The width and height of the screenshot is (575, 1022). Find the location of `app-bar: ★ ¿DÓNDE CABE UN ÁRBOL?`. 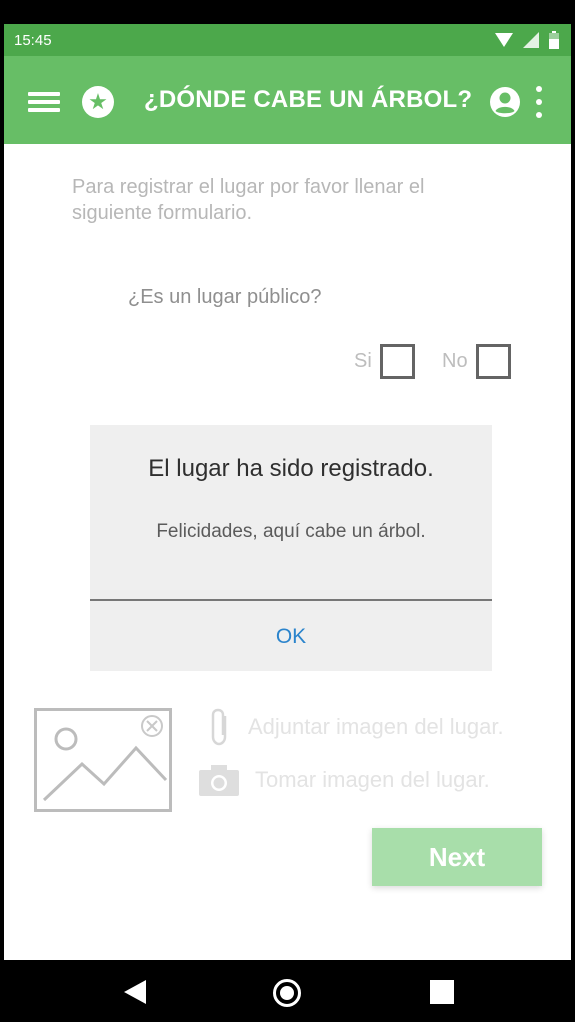

app-bar: ★ ¿DÓNDE CABE UN ÁRBOL? is located at coordinates (287, 100).